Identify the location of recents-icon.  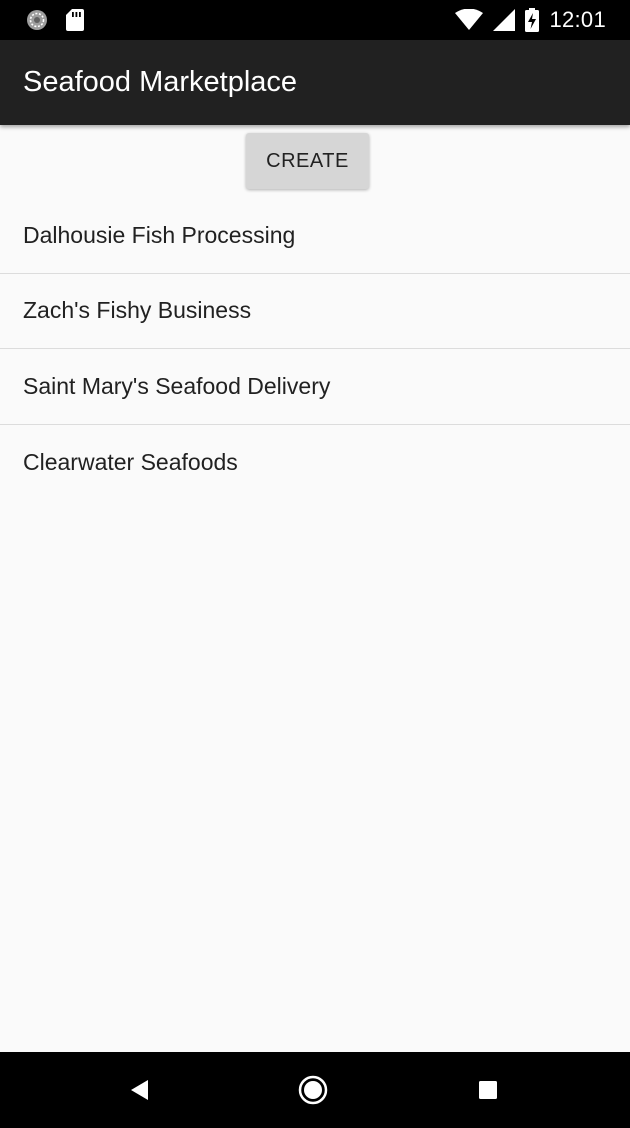
(488, 1090).